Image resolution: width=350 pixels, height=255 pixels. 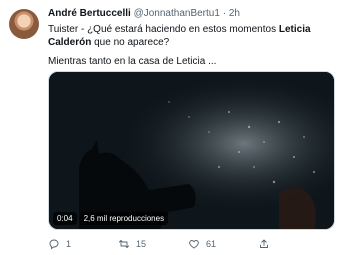 I want to click on tweet-timestamp: 2h, so click(x=234, y=13).